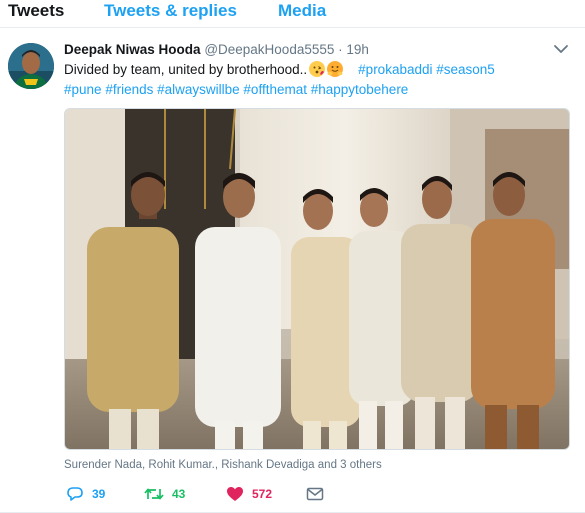 This screenshot has width=585, height=513. What do you see at coordinates (302, 11) in the screenshot?
I see `tab-media: Media` at bounding box center [302, 11].